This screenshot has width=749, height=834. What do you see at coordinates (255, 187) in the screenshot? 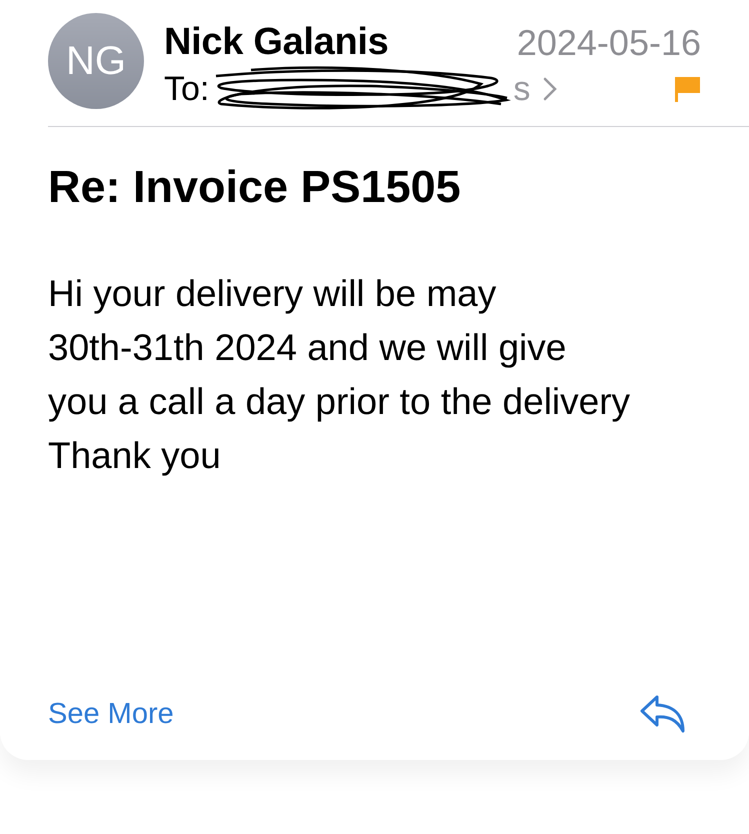
I see `message-subject: Re: Invoice PS1505` at bounding box center [255, 187].